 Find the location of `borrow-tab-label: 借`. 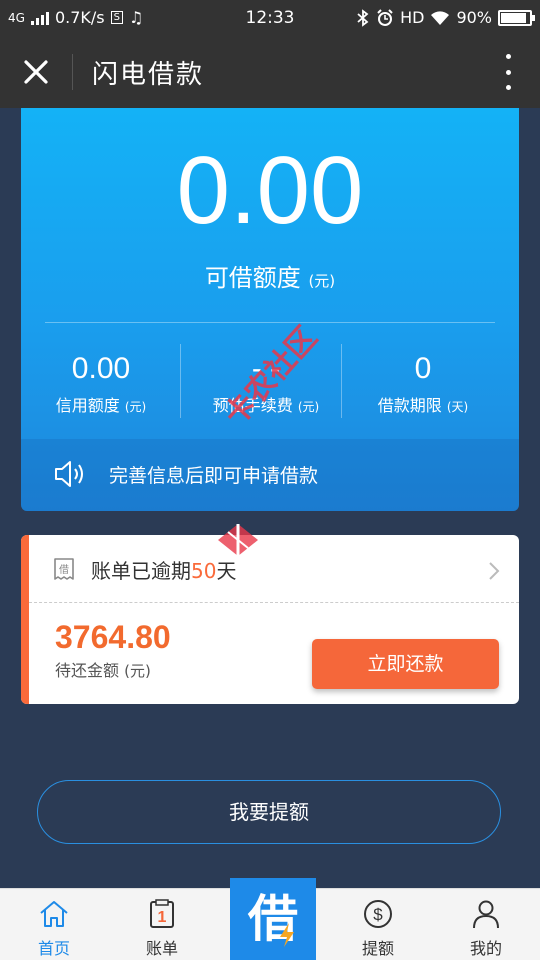

borrow-tab-label: 借 is located at coordinates (273, 919).